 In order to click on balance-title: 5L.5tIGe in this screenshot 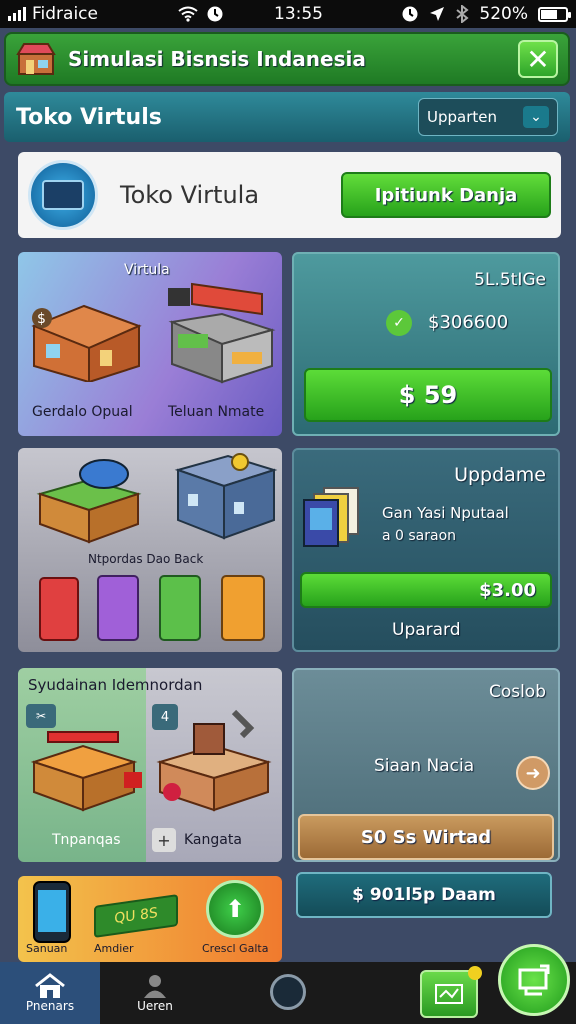, I will do `click(510, 280)`.